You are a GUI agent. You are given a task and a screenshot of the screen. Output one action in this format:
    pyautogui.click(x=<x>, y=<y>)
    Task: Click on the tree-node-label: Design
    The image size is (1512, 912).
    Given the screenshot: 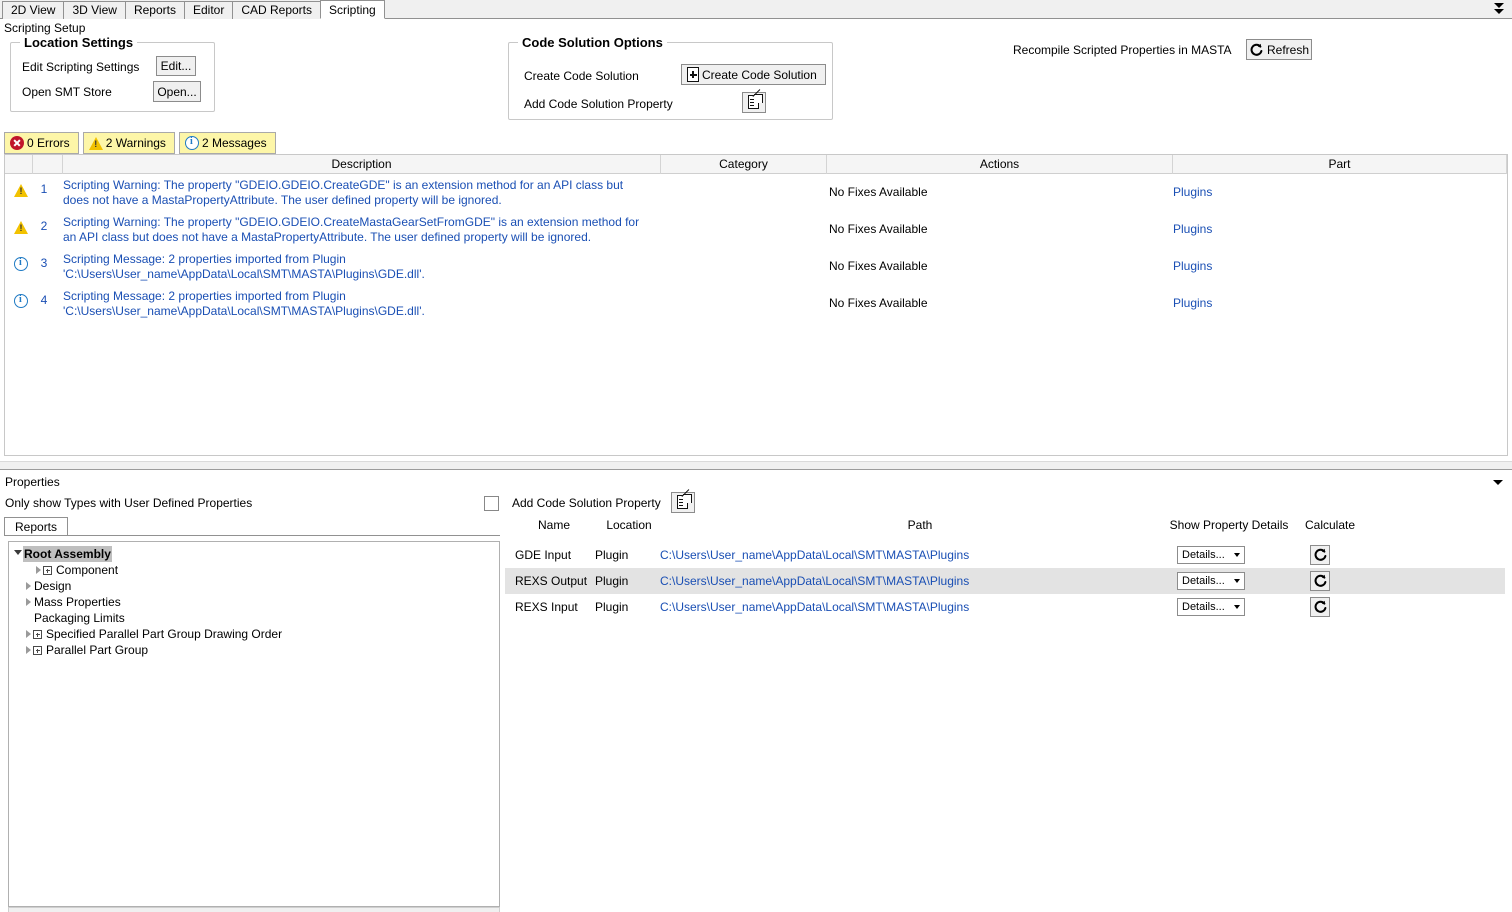 What is the action you would take?
    pyautogui.click(x=53, y=586)
    